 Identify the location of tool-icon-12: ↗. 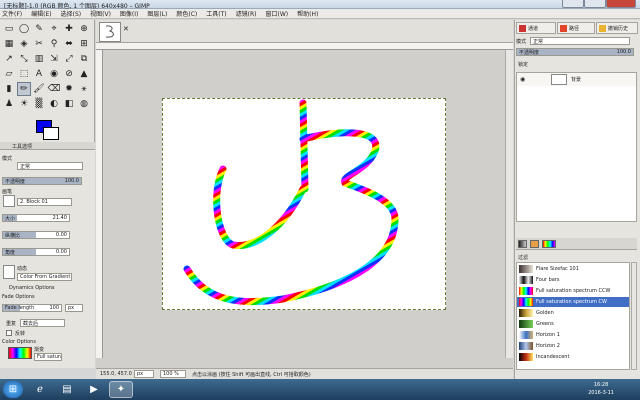
(9, 59).